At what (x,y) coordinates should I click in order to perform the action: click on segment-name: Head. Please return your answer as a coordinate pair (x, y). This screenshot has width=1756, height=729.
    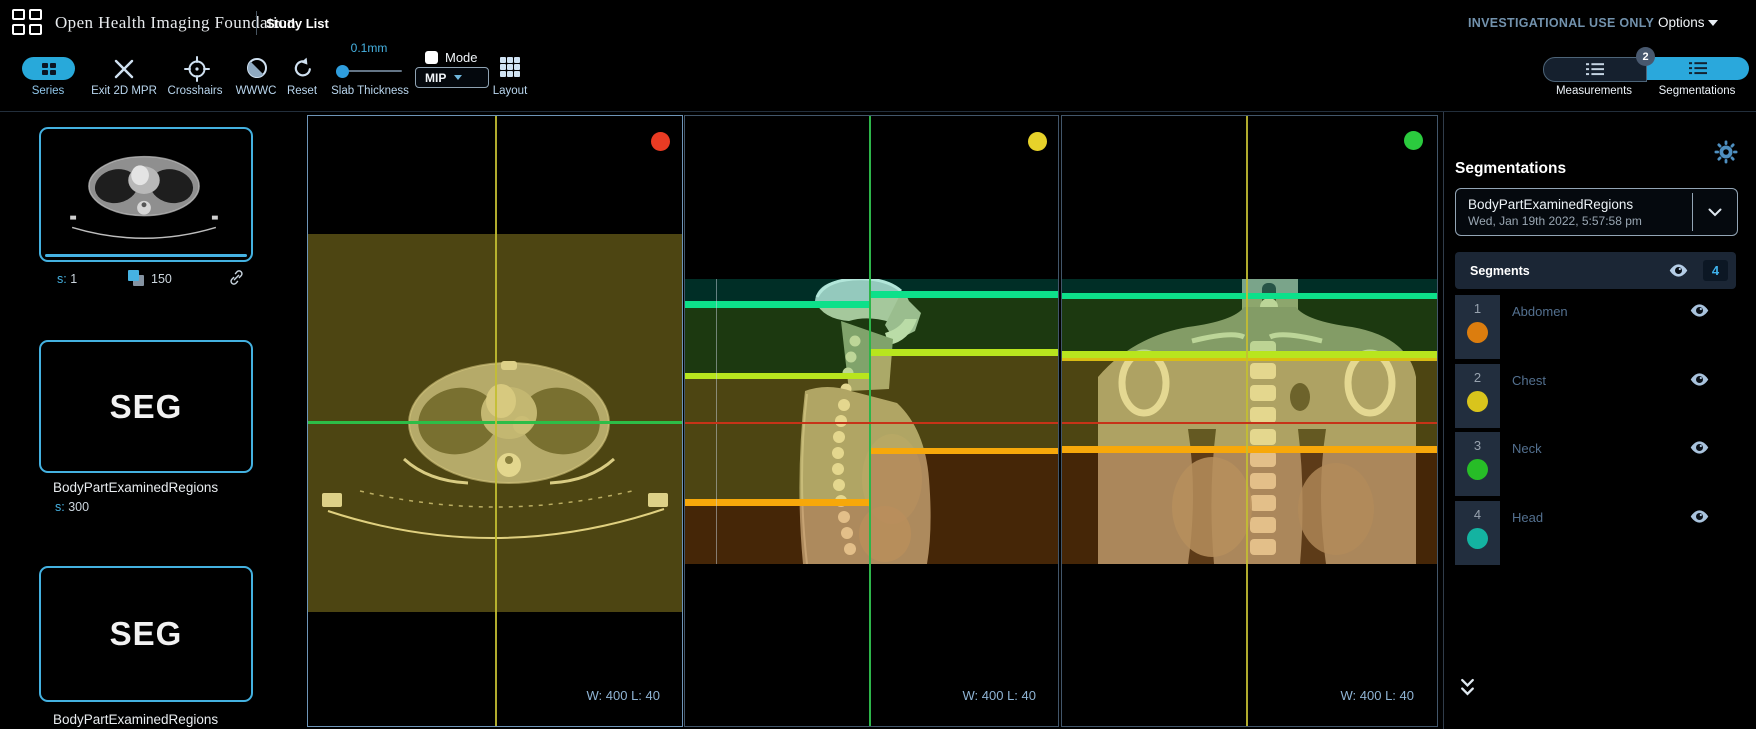
    Looking at the image, I should click on (1528, 517).